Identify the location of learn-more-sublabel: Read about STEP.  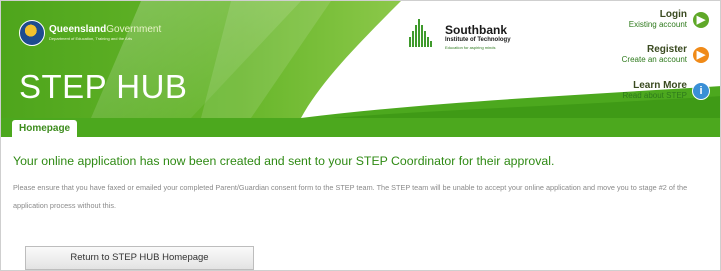
(654, 95).